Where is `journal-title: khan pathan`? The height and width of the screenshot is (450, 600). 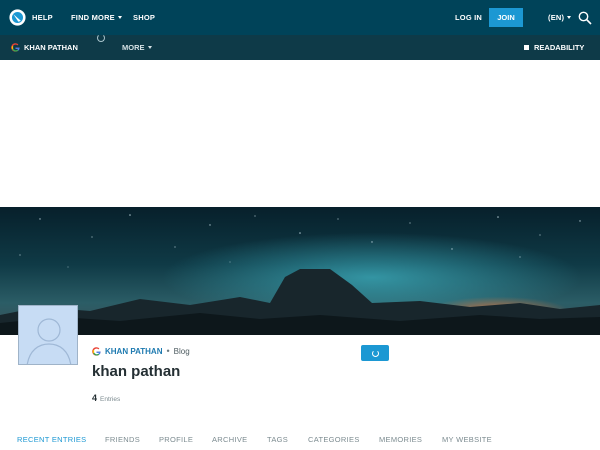
journal-title: khan pathan is located at coordinates (136, 371).